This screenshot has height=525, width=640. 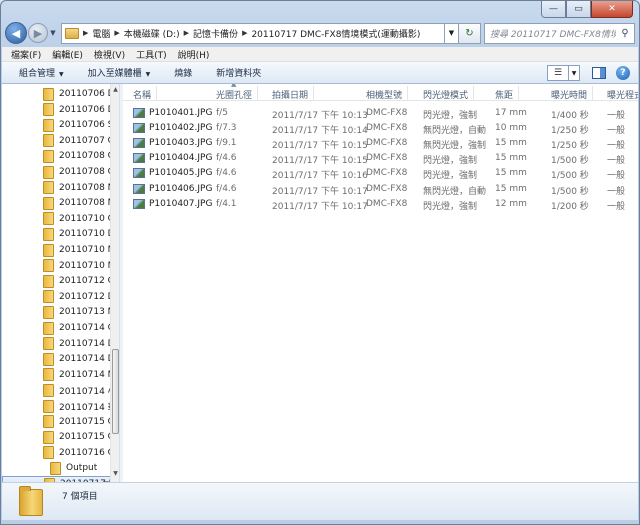 I want to click on sidebar-folder-item: 20110706 DMC, so click(x=57, y=94).